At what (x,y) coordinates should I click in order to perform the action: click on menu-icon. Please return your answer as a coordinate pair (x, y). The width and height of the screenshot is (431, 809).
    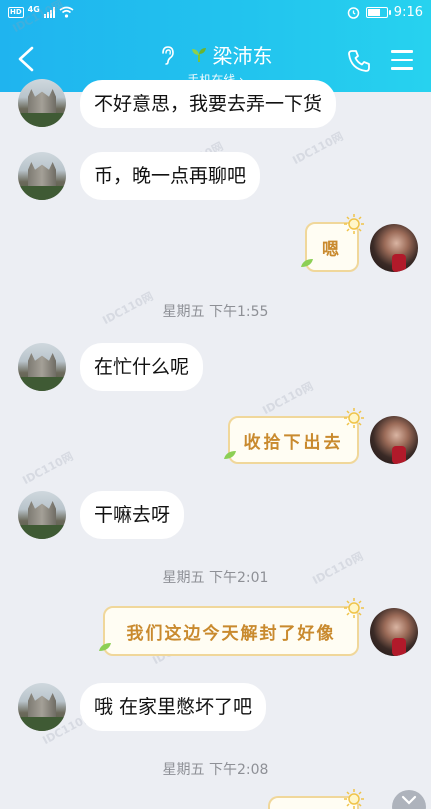
    Looking at the image, I should click on (402, 60).